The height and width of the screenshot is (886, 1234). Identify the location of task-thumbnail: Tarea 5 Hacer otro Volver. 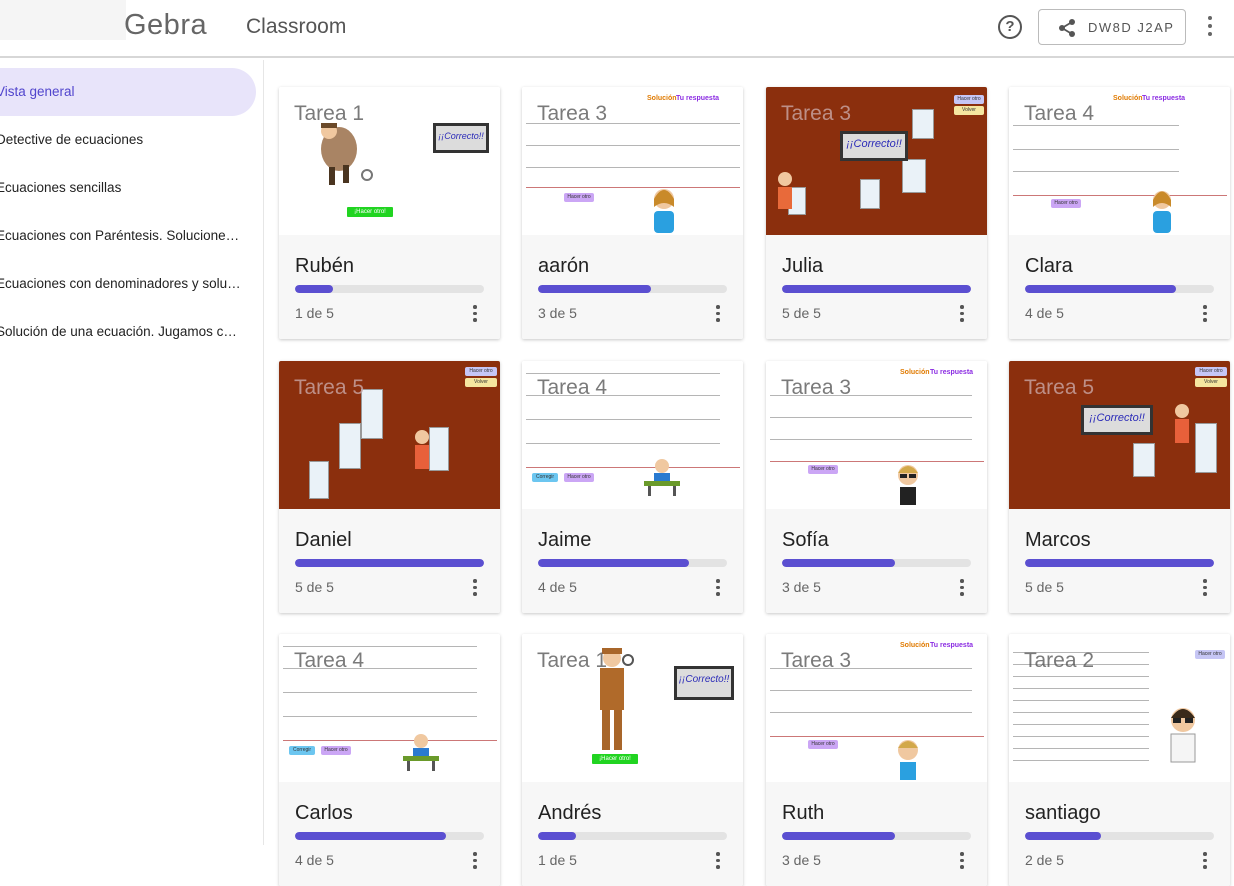
(389, 435).